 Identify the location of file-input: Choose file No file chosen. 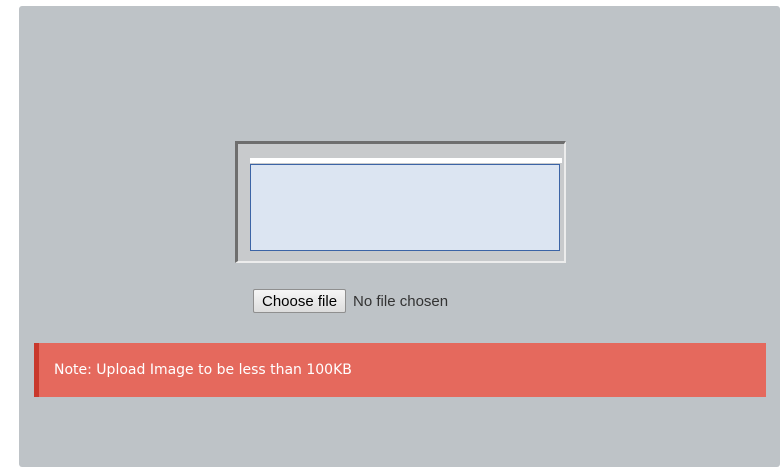
(350, 301).